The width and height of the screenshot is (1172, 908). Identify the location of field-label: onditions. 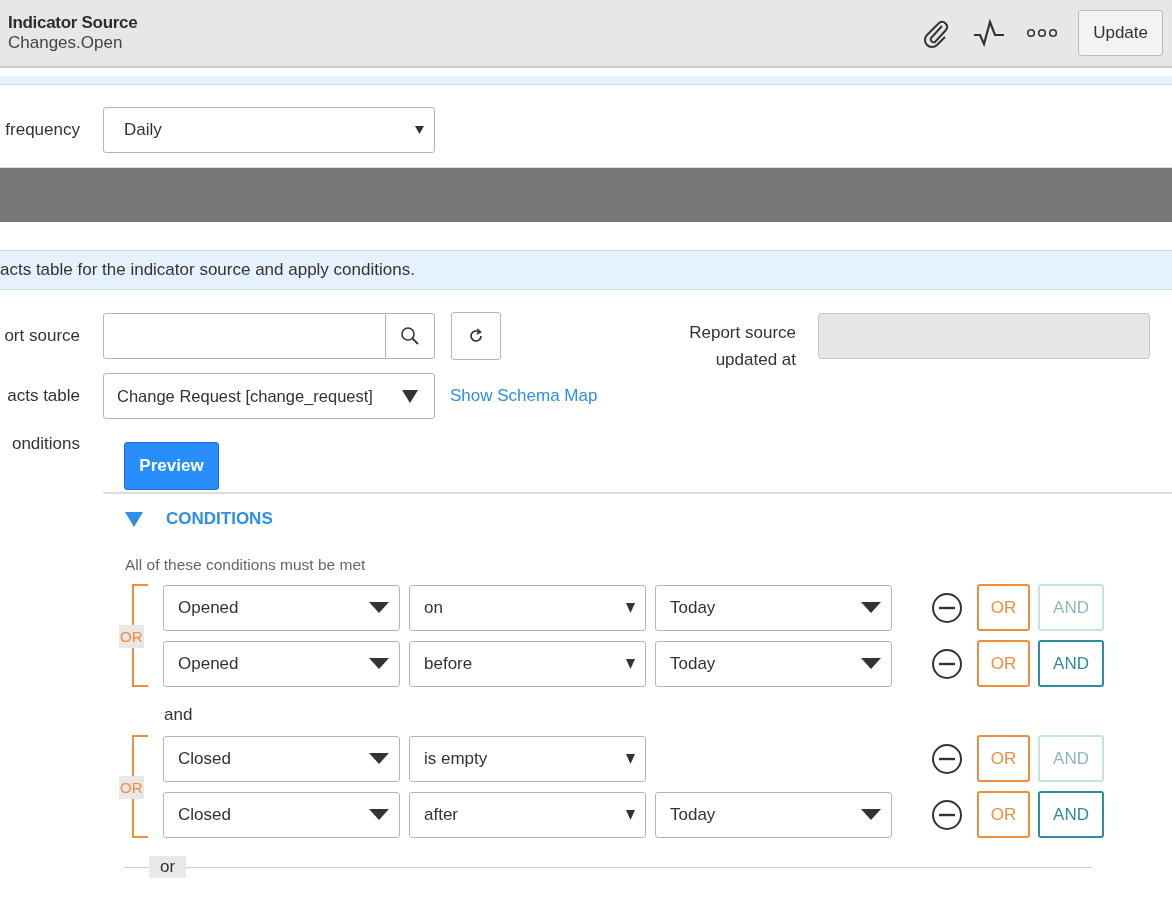
(45, 444).